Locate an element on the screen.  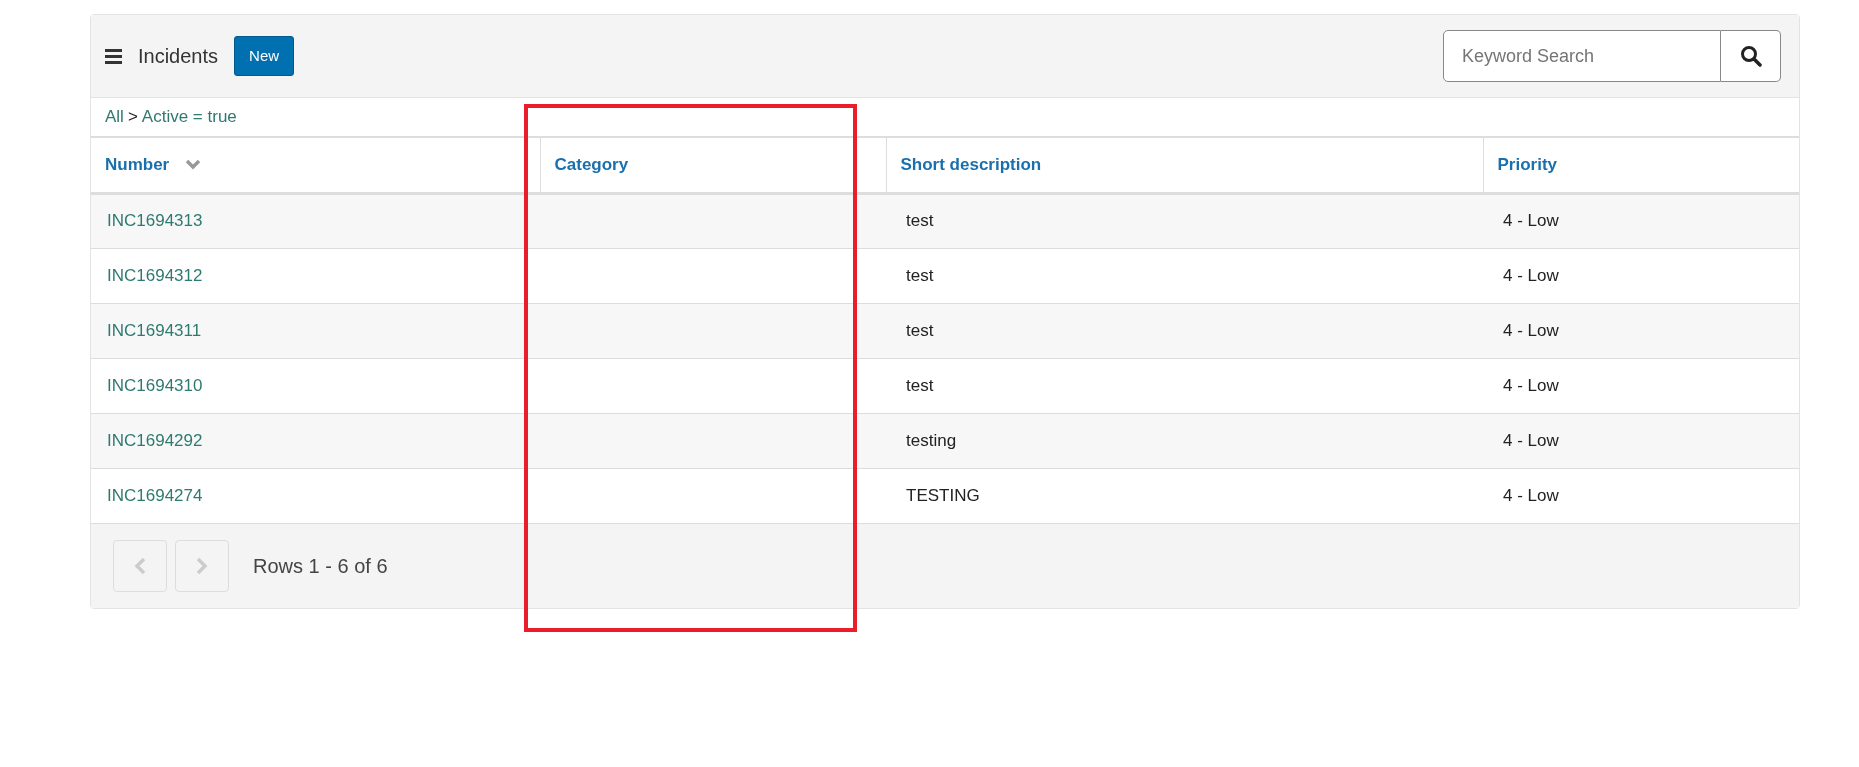
chevron-right-icon is located at coordinates (202, 565).